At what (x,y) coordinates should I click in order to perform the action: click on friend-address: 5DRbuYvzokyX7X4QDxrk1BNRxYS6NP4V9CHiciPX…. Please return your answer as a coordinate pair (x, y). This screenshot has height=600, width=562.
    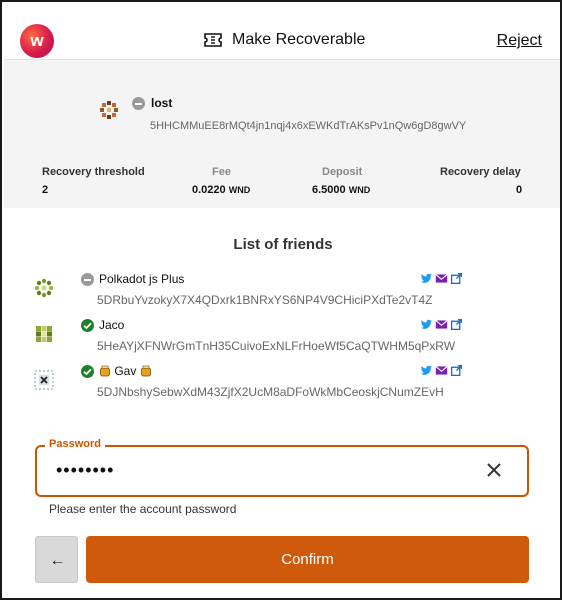
    Looking at the image, I should click on (265, 300).